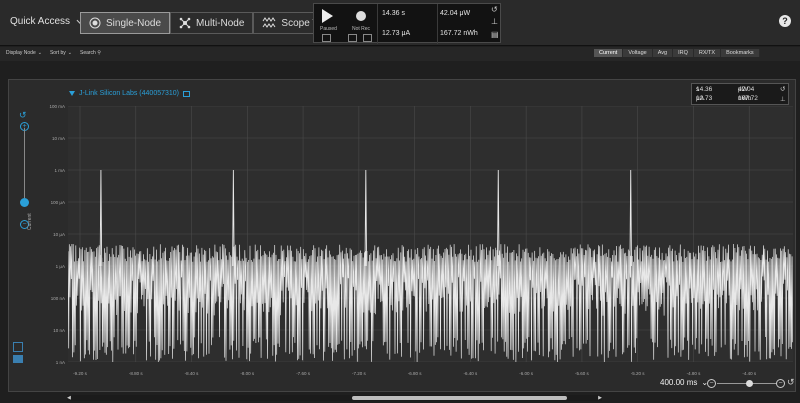 The width and height of the screenshot is (800, 403). I want to click on y-tick-label: 1 mA, so click(59, 170).